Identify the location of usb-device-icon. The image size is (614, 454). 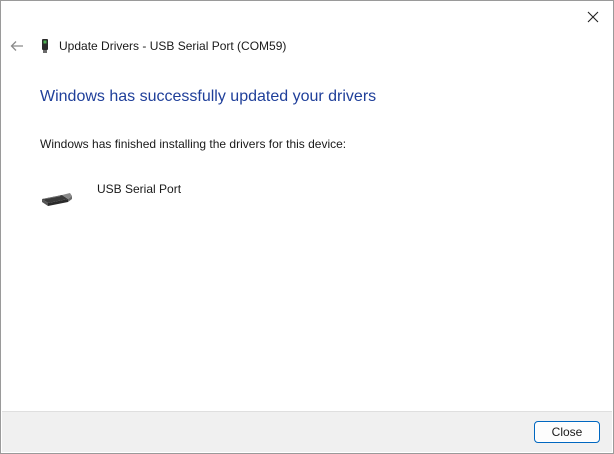
(45, 46).